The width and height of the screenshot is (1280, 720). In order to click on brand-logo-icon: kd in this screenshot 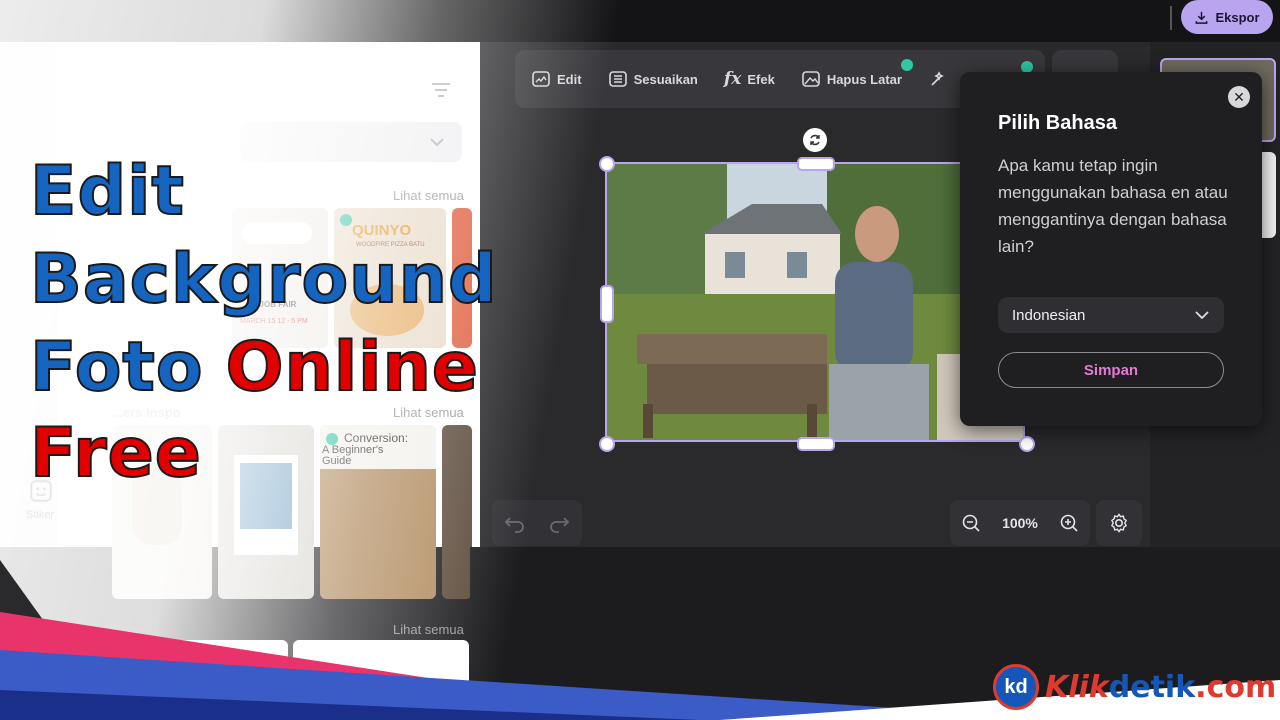, I will do `click(1016, 687)`.